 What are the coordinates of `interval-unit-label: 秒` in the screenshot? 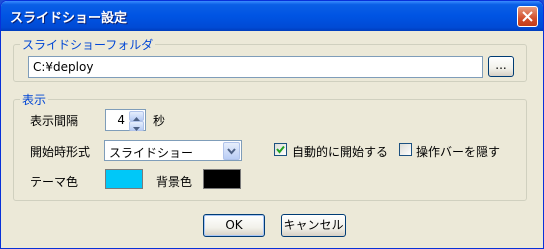 It's located at (159, 121).